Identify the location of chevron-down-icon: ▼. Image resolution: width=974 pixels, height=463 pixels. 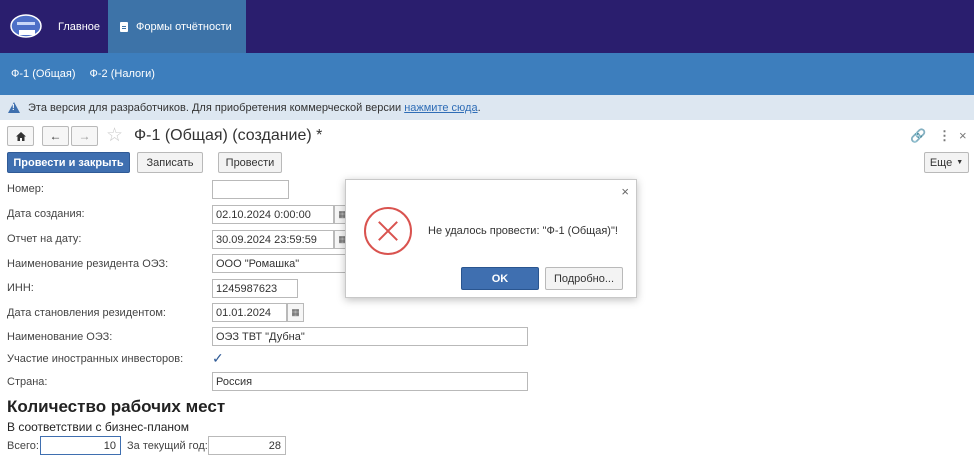
(960, 162).